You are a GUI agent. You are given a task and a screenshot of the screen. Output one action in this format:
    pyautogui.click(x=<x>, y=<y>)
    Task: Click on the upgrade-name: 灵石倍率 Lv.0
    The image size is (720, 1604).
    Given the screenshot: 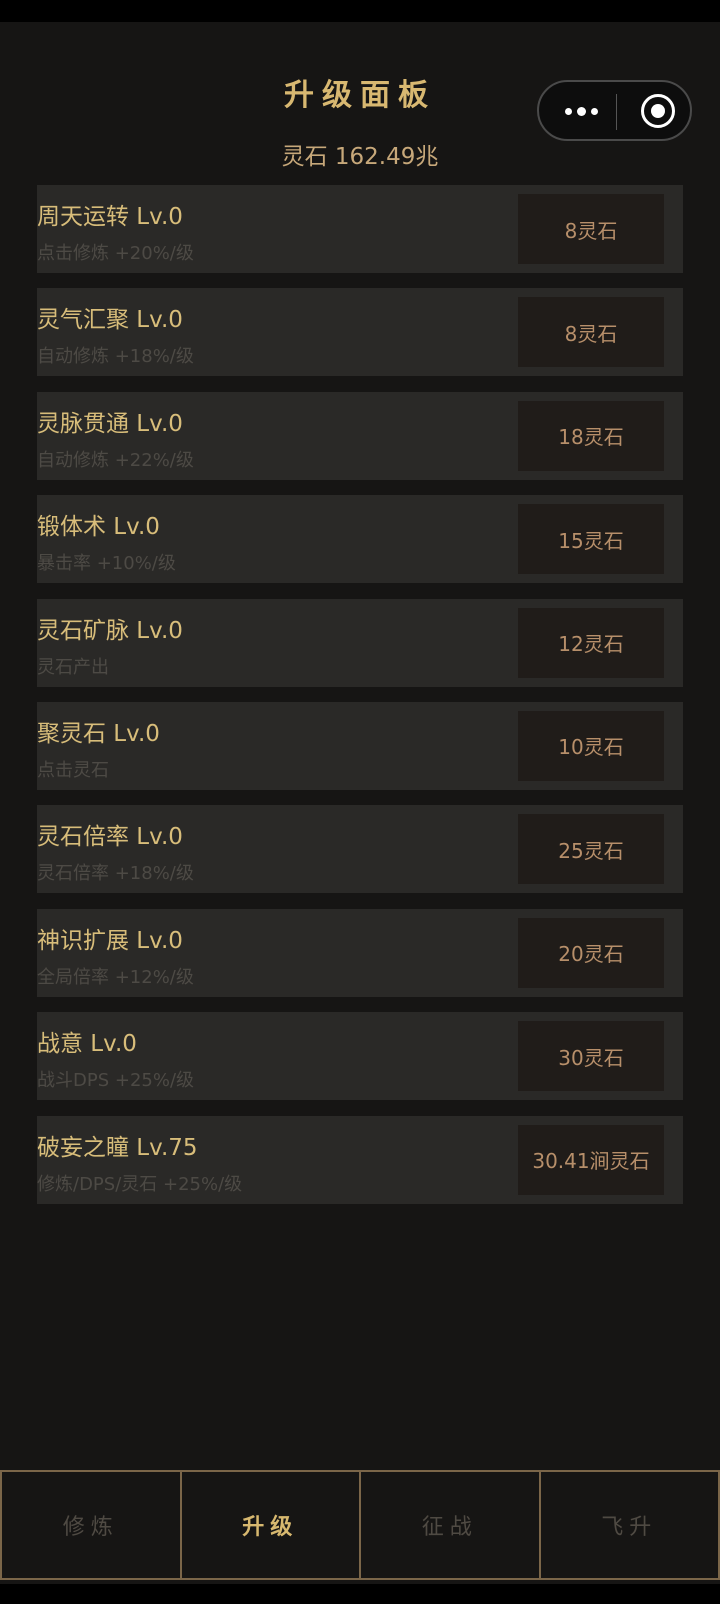 What is the action you would take?
    pyautogui.click(x=110, y=837)
    